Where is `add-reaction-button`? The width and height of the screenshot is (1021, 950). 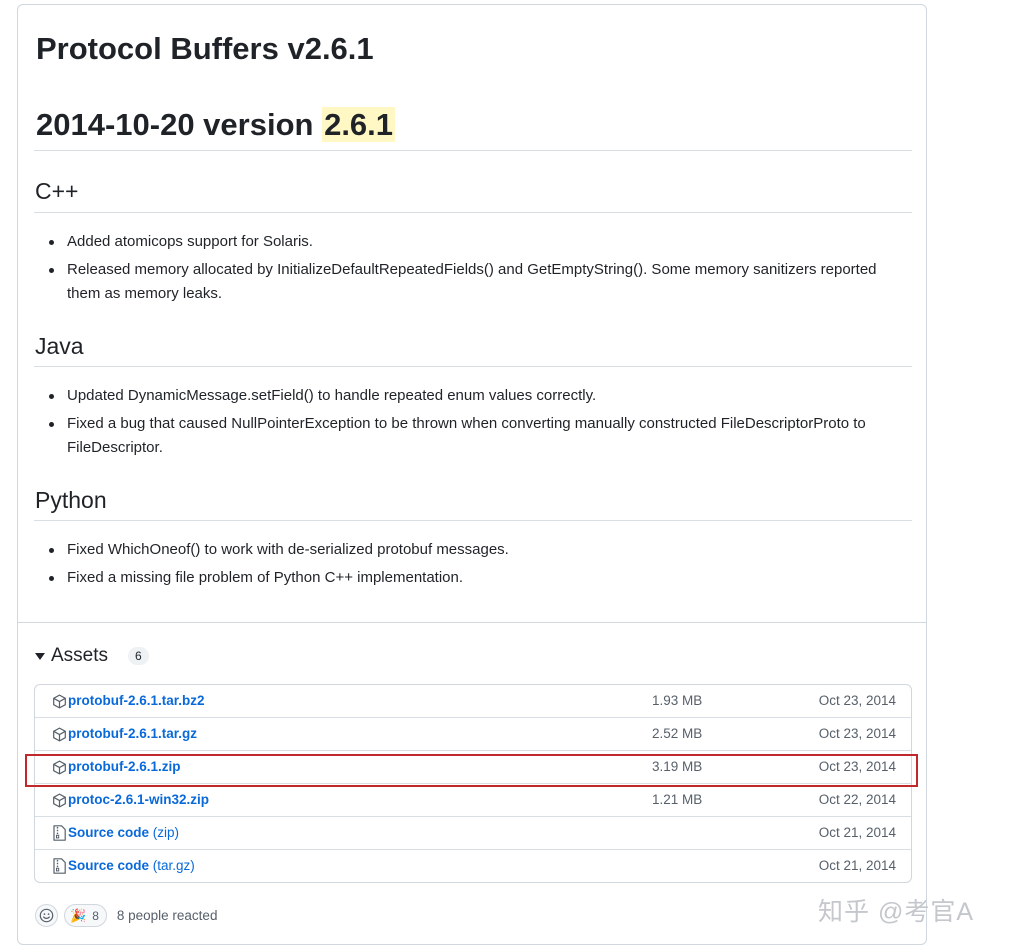 add-reaction-button is located at coordinates (46, 915).